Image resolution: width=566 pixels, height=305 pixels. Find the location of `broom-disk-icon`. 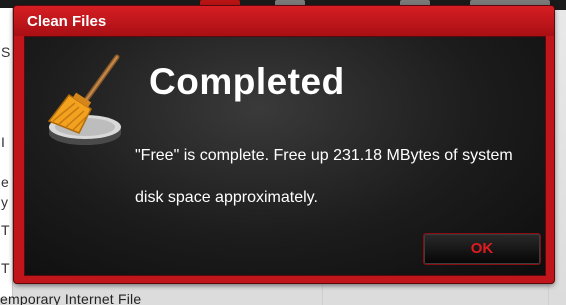

broom-disk-icon is located at coordinates (84, 99).